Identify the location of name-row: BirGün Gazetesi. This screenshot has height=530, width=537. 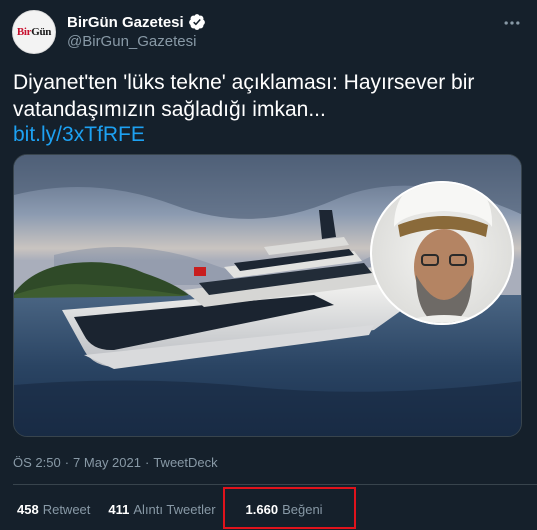
(136, 22).